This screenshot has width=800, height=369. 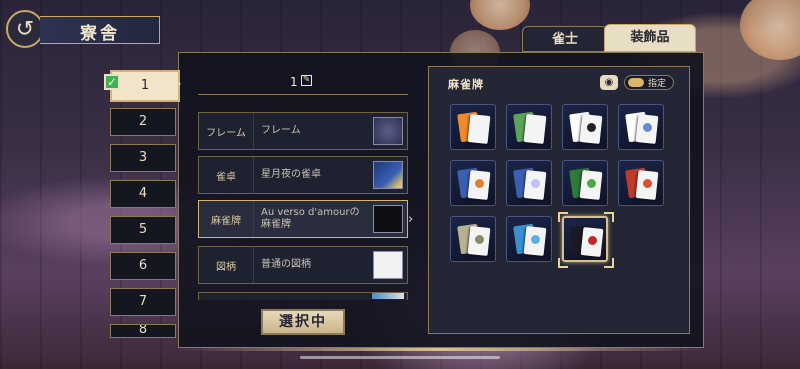 I want to click on bottom-rim, so click(x=441, y=349).